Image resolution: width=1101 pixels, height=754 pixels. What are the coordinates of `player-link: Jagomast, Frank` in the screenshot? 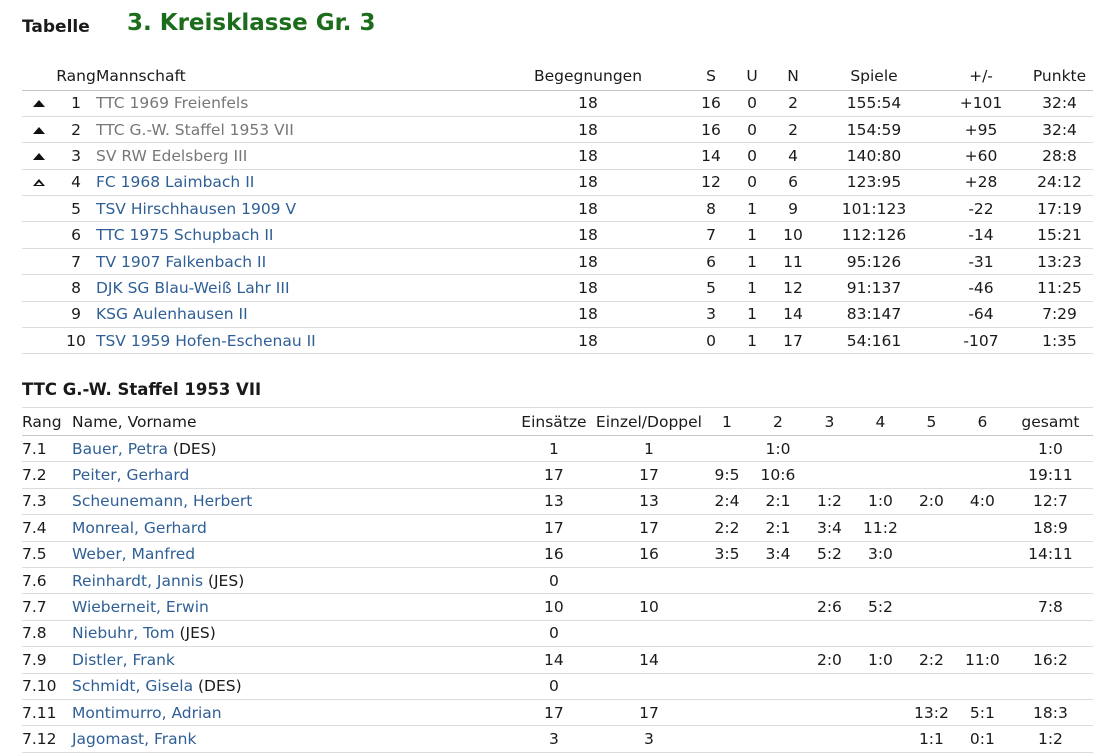 It's located at (134, 739).